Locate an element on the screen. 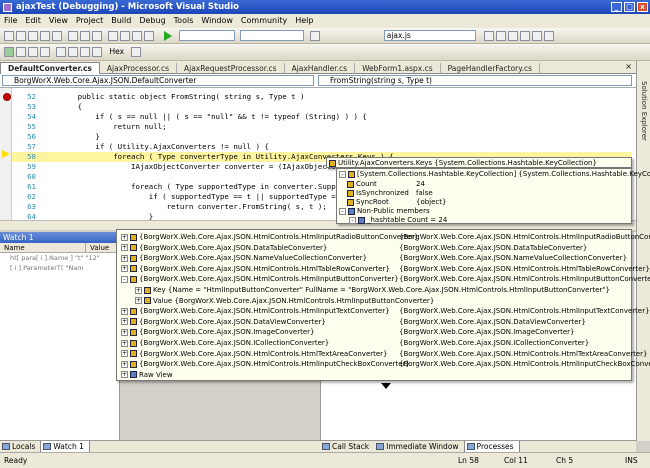 Image resolution: width=650 pixels, height=468 pixels. cut-icon is located at coordinates (73, 36).